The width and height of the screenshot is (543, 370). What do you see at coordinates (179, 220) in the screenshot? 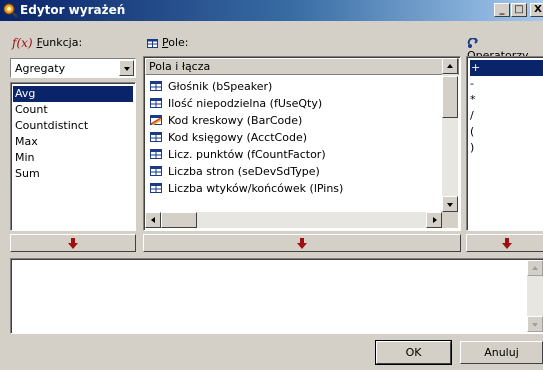
I see `h-scroll-thumb` at bounding box center [179, 220].